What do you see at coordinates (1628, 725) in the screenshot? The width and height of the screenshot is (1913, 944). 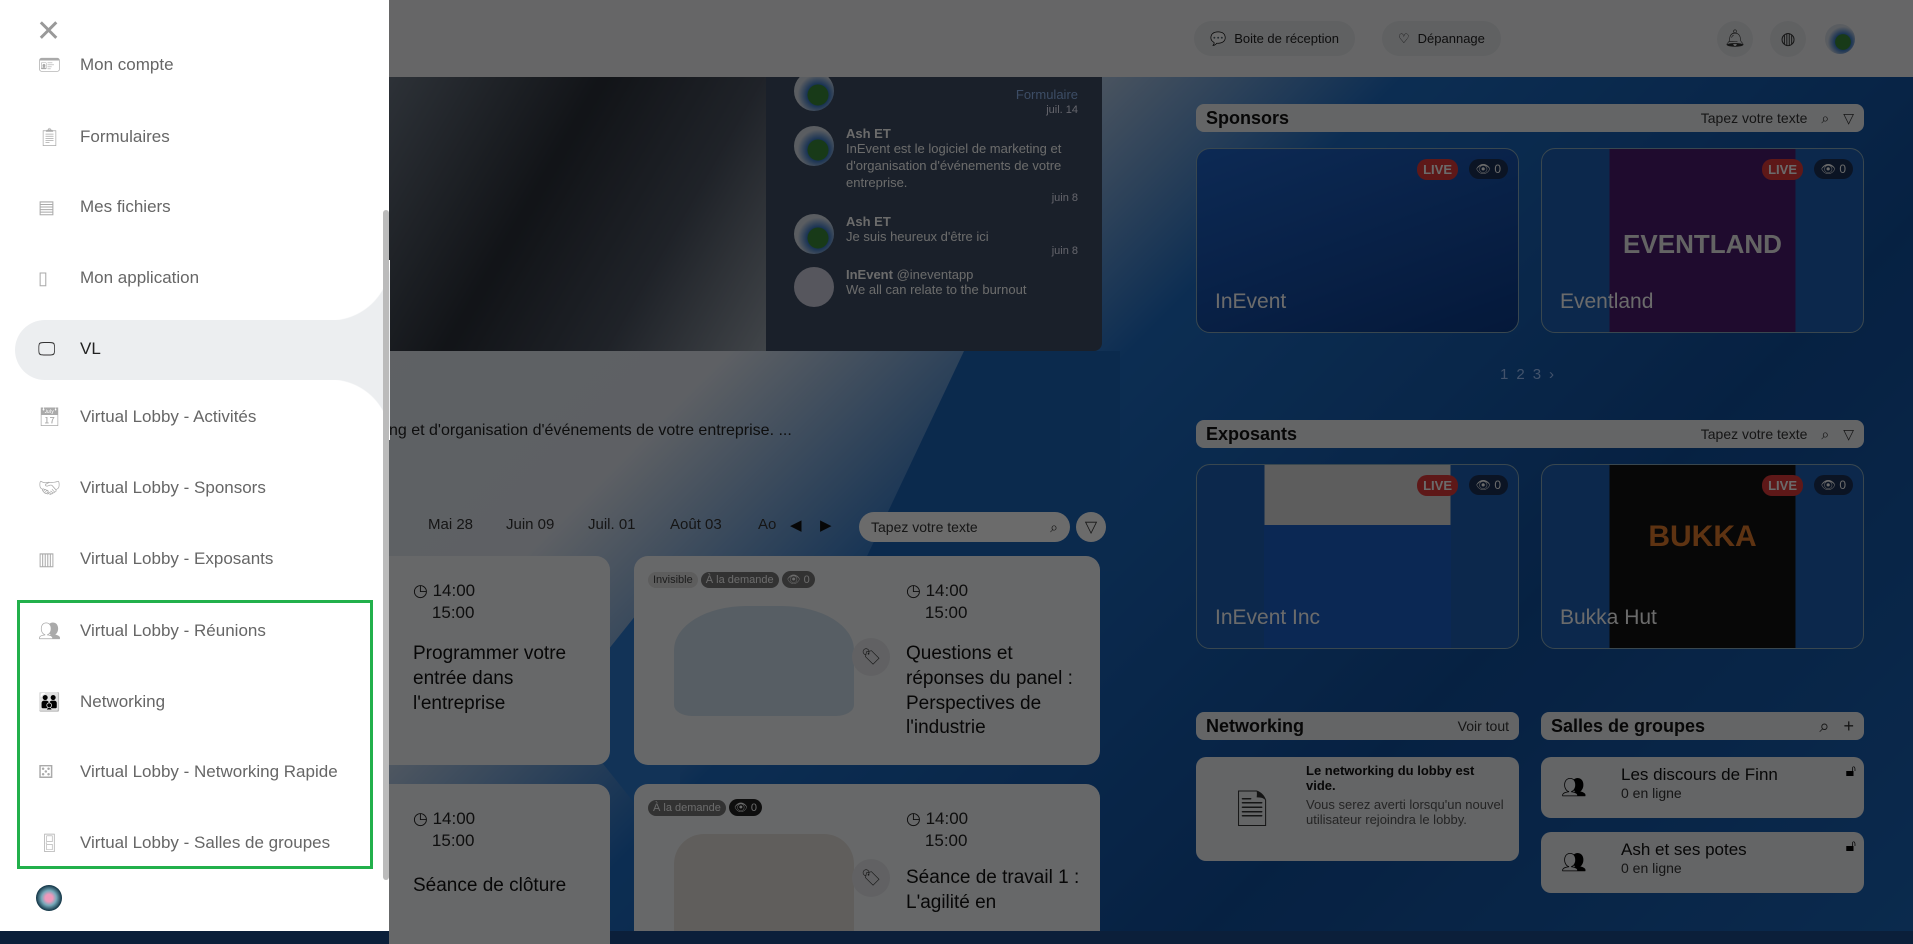 I see `section-title: Salles de groupes` at bounding box center [1628, 725].